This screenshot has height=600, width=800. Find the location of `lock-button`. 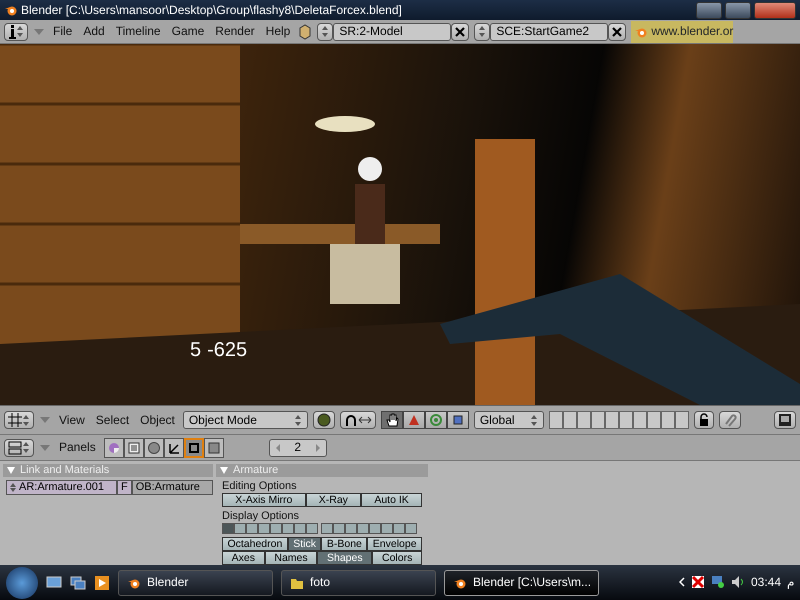

lock-button is located at coordinates (704, 420).